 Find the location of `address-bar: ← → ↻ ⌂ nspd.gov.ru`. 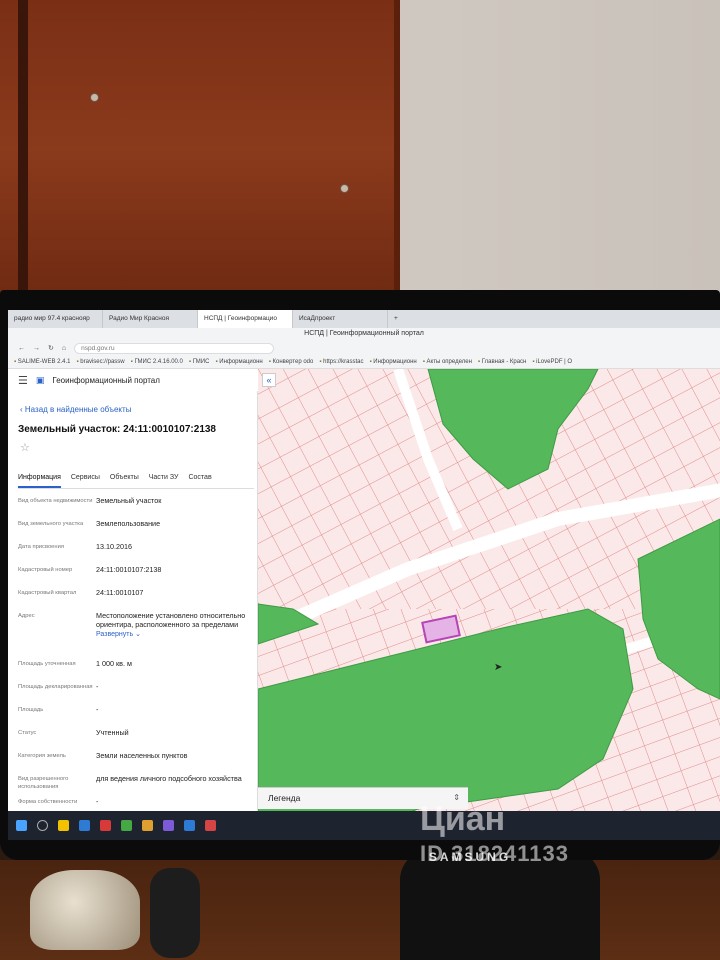

address-bar: ← → ↻ ⌂ nspd.gov.ru is located at coordinates (364, 348).